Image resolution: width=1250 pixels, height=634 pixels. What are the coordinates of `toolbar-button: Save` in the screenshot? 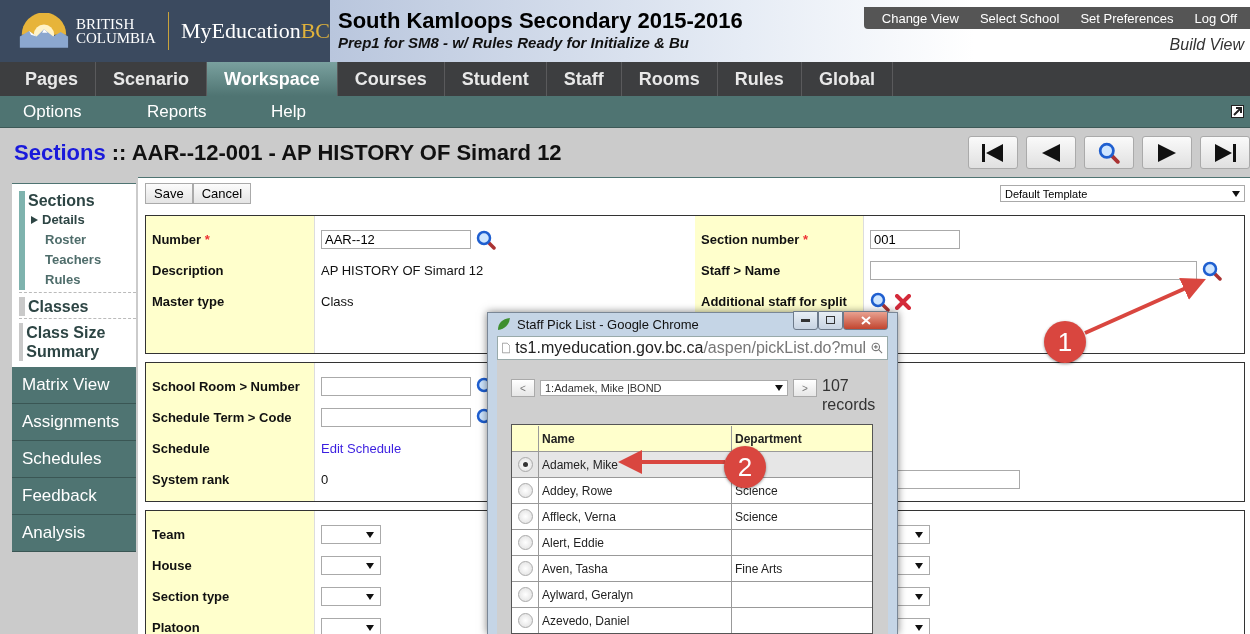 It's located at (169, 193).